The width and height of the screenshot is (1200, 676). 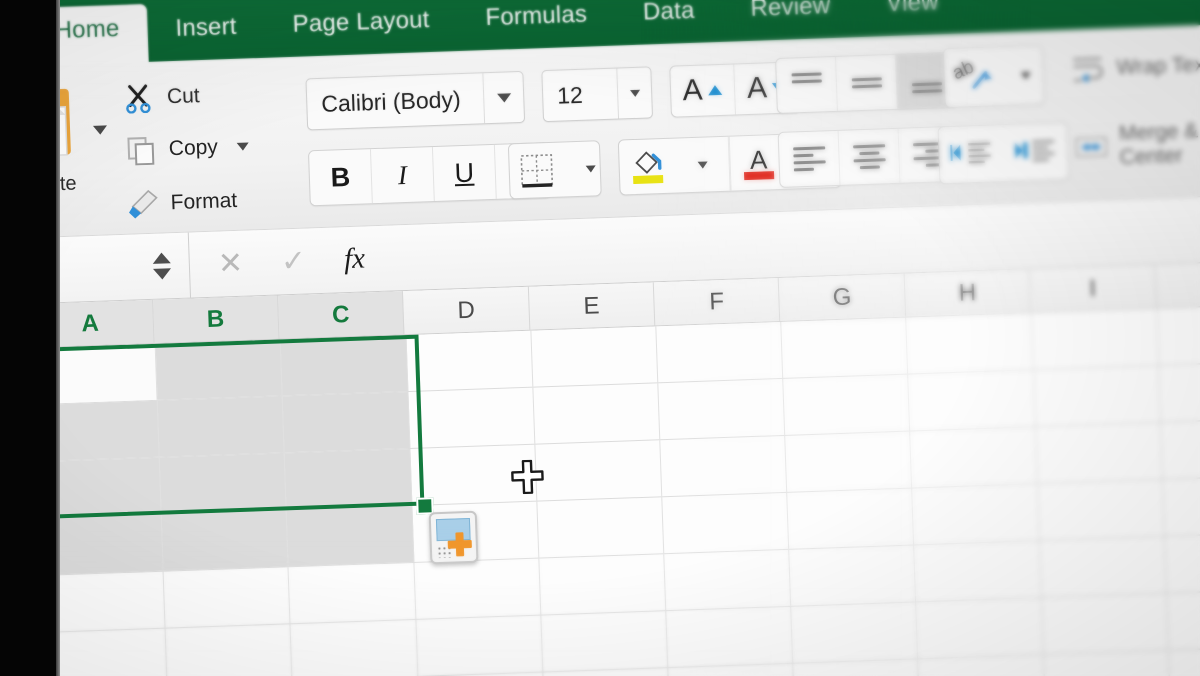 I want to click on column-header-h: H, so click(x=968, y=293).